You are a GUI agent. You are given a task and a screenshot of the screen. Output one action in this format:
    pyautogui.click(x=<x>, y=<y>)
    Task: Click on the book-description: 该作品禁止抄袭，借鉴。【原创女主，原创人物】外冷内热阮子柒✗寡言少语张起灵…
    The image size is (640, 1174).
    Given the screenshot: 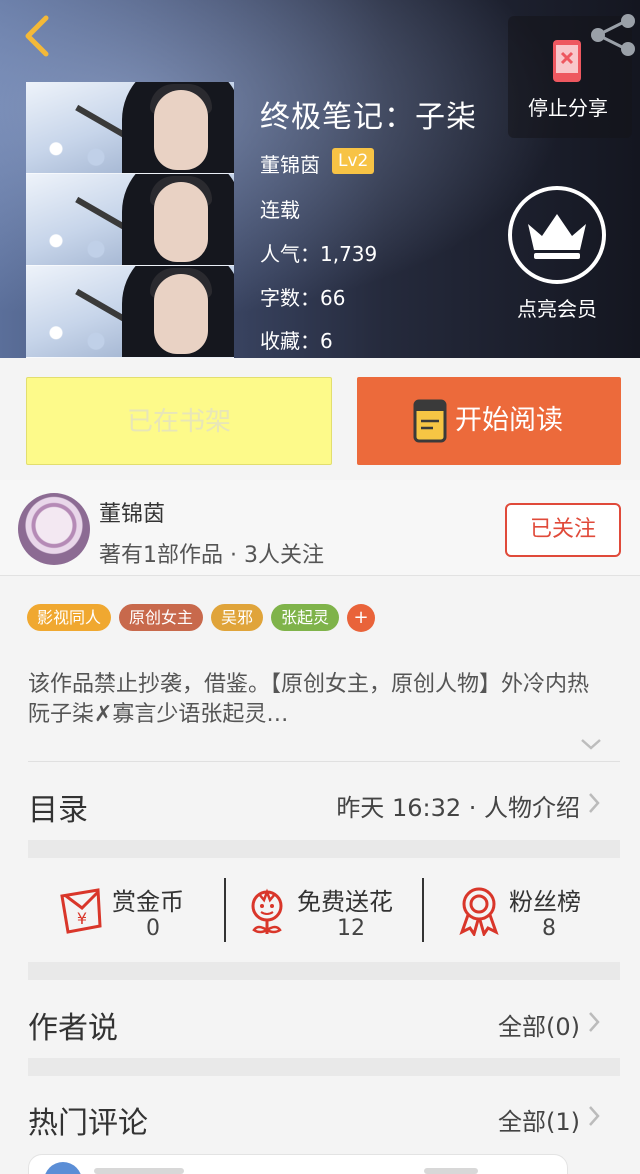 What is the action you would take?
    pyautogui.click(x=309, y=699)
    